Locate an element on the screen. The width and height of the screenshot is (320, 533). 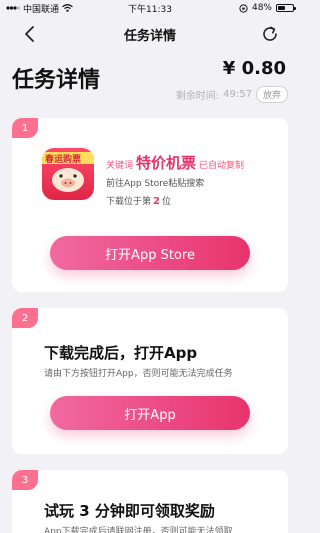
keyword-prefix: 关键词 is located at coordinates (120, 166).